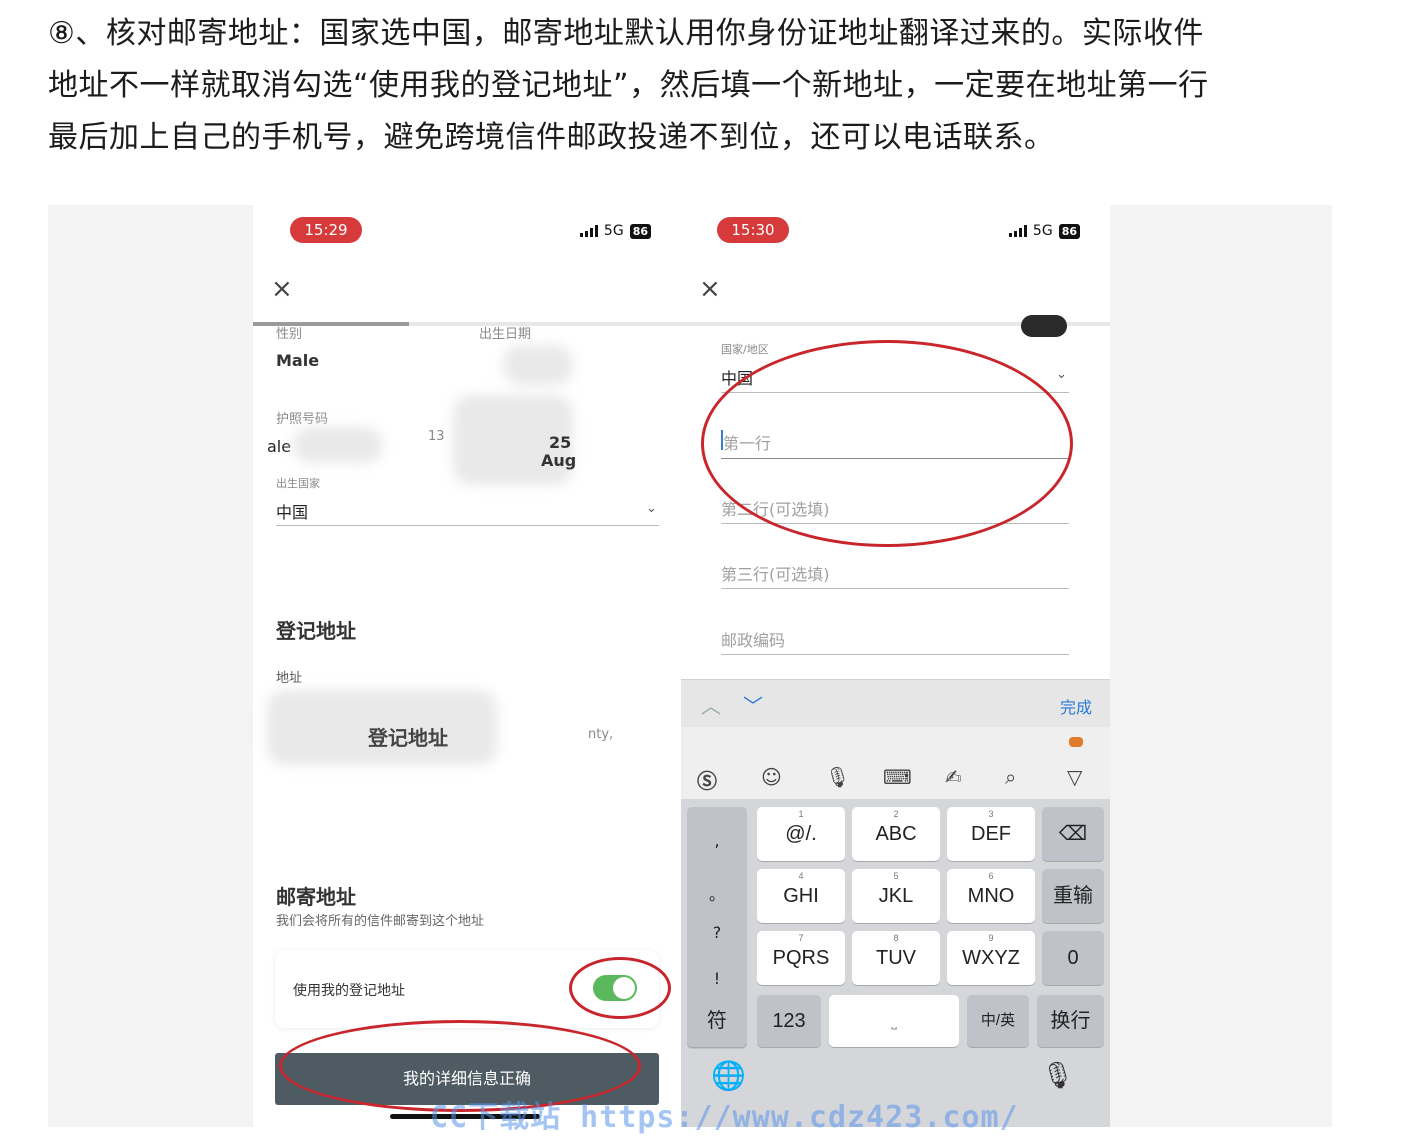 This screenshot has width=1416, height=1144. What do you see at coordinates (897, 777) in the screenshot?
I see `keyboard-icon: ⌨` at bounding box center [897, 777].